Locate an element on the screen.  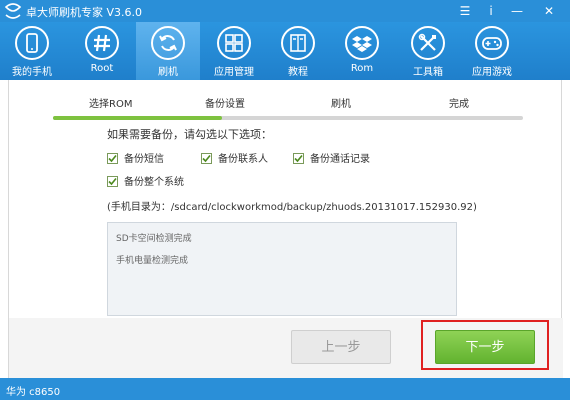
nav-item-label: 刷机 is located at coordinates (168, 72).